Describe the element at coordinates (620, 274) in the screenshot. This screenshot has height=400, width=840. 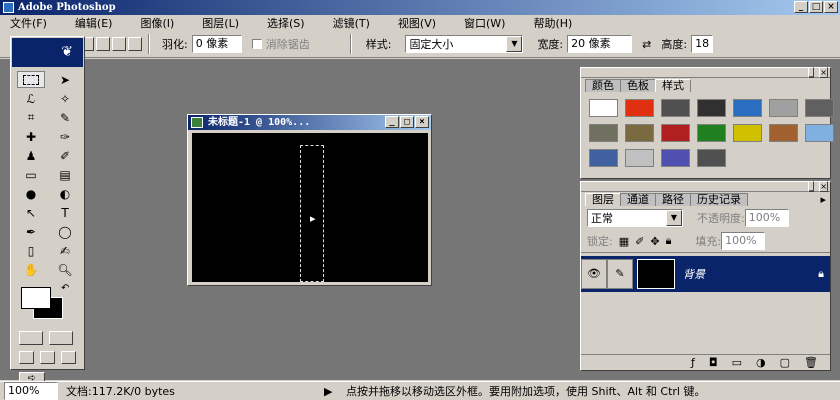
I see `brush-link-icon: ✎` at that location.